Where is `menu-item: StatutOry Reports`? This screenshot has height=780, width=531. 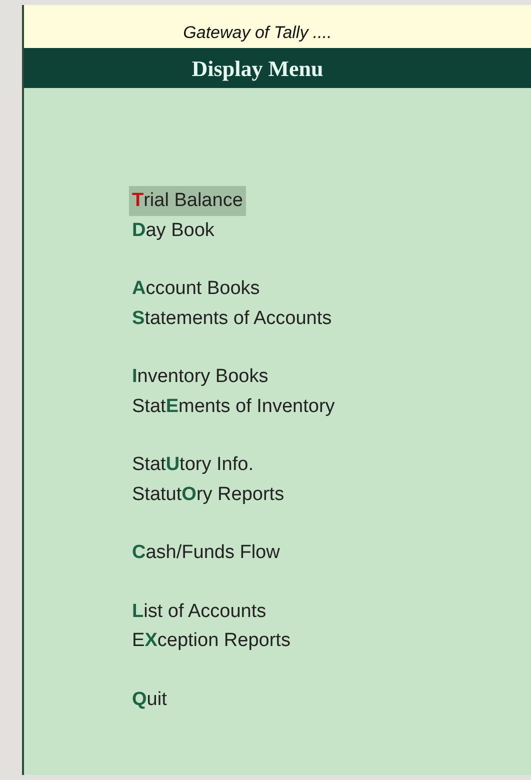 menu-item: StatutOry Reports is located at coordinates (208, 494).